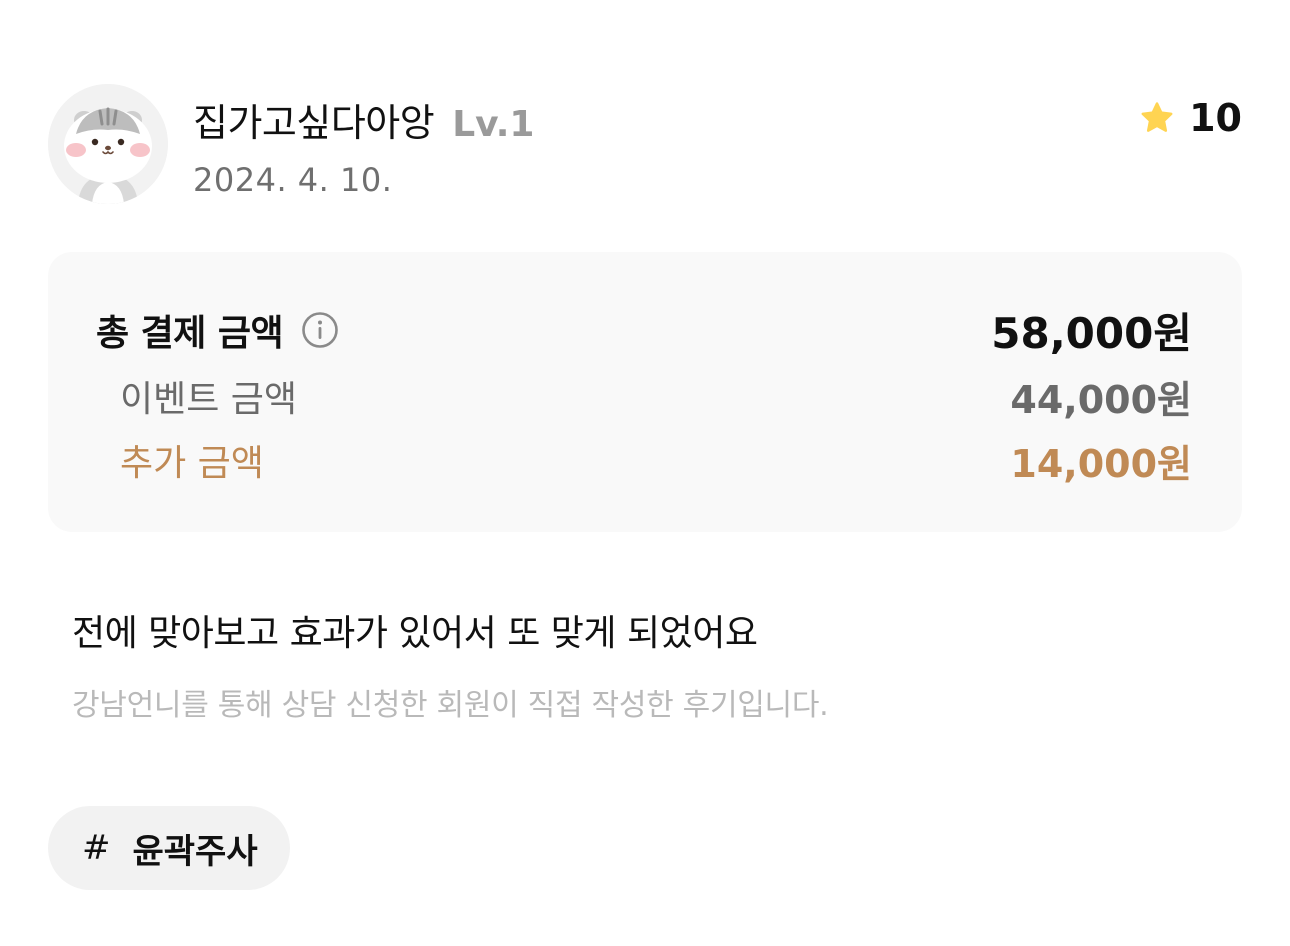 This screenshot has height=946, width=1290. I want to click on rating-value: 10, so click(1215, 118).